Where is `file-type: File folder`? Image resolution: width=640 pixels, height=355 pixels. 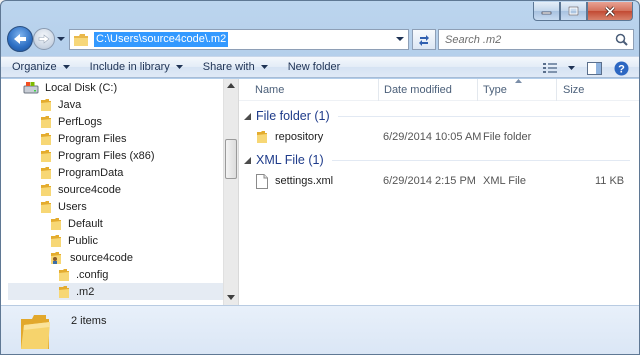
file-type: File folder is located at coordinates (507, 137).